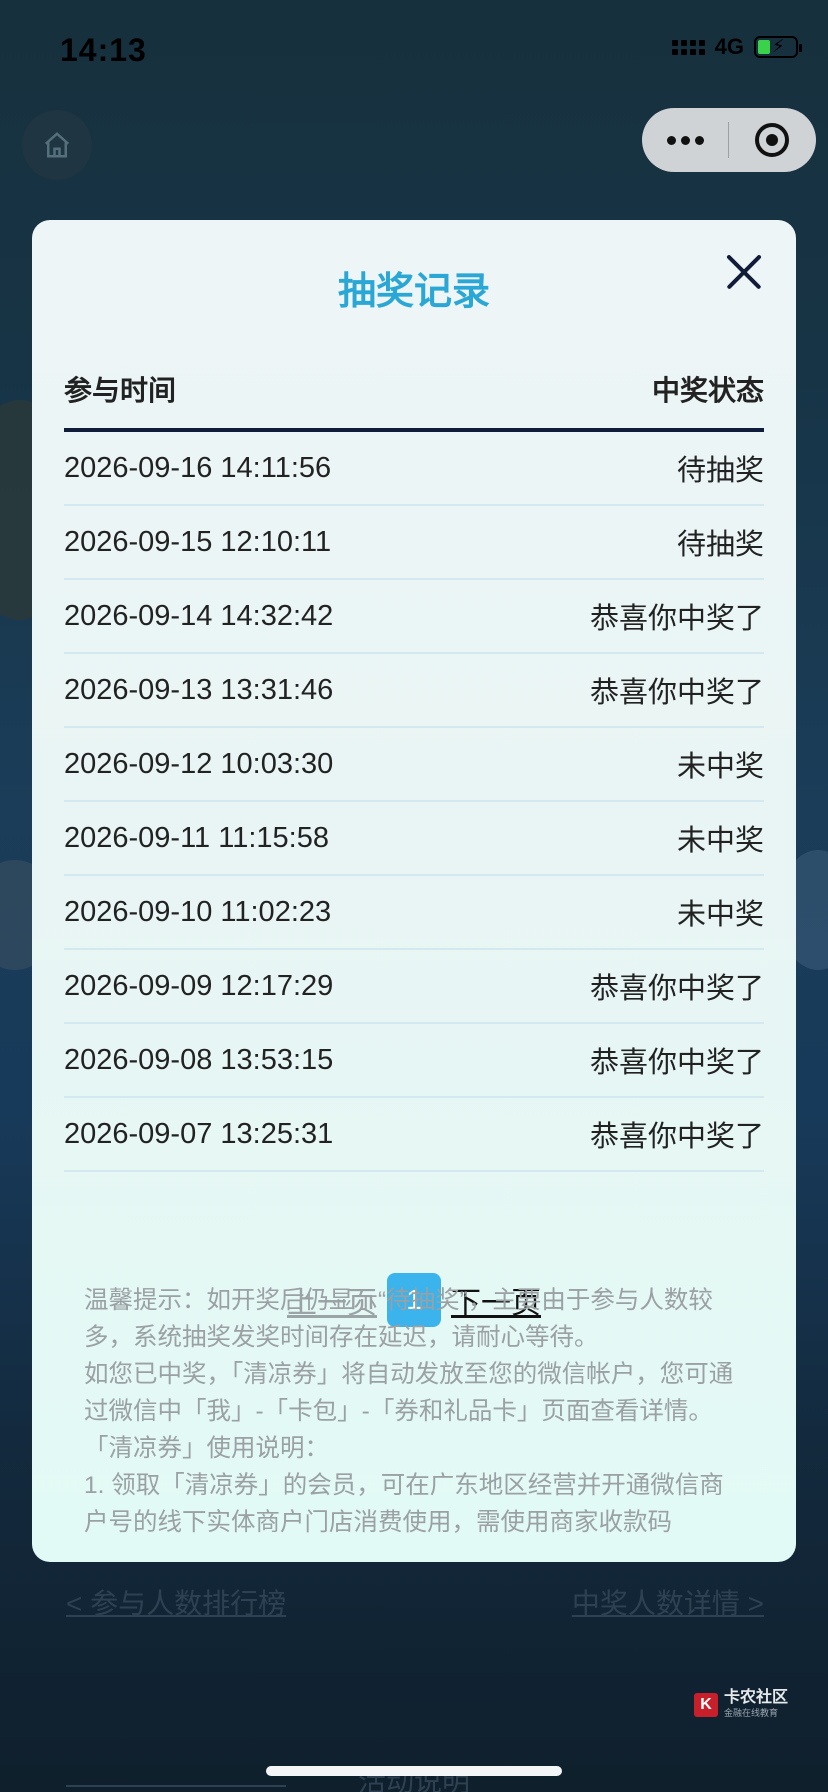 This screenshot has height=1792, width=828. Describe the element at coordinates (413, 292) in the screenshot. I see `modal-title: 抽奖记录` at that location.